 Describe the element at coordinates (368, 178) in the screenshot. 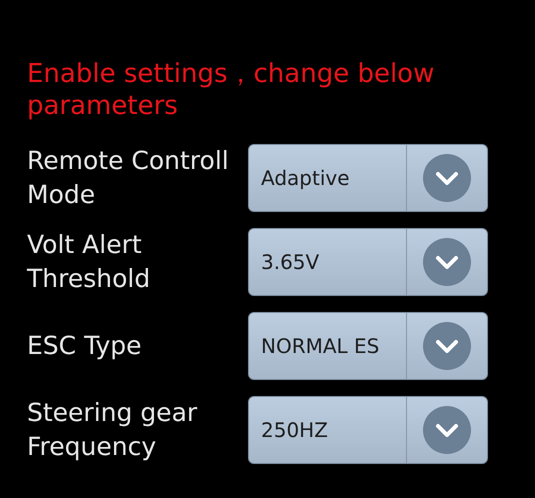

I see `dropdown: Adaptive` at that location.